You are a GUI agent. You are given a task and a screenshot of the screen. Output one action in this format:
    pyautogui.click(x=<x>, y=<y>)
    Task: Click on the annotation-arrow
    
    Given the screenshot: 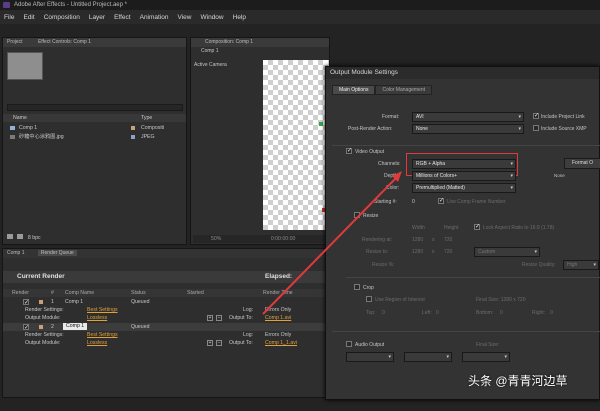 What is the action you would take?
    pyautogui.click(x=332, y=243)
    